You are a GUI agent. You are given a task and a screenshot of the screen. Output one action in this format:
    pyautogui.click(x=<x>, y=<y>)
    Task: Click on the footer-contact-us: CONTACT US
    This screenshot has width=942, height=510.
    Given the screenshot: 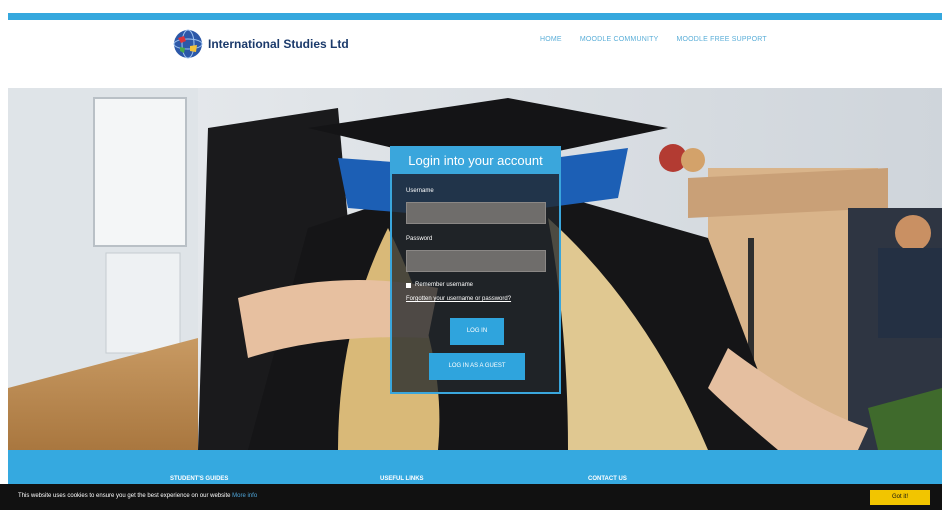 What is the action you would take?
    pyautogui.click(x=607, y=479)
    